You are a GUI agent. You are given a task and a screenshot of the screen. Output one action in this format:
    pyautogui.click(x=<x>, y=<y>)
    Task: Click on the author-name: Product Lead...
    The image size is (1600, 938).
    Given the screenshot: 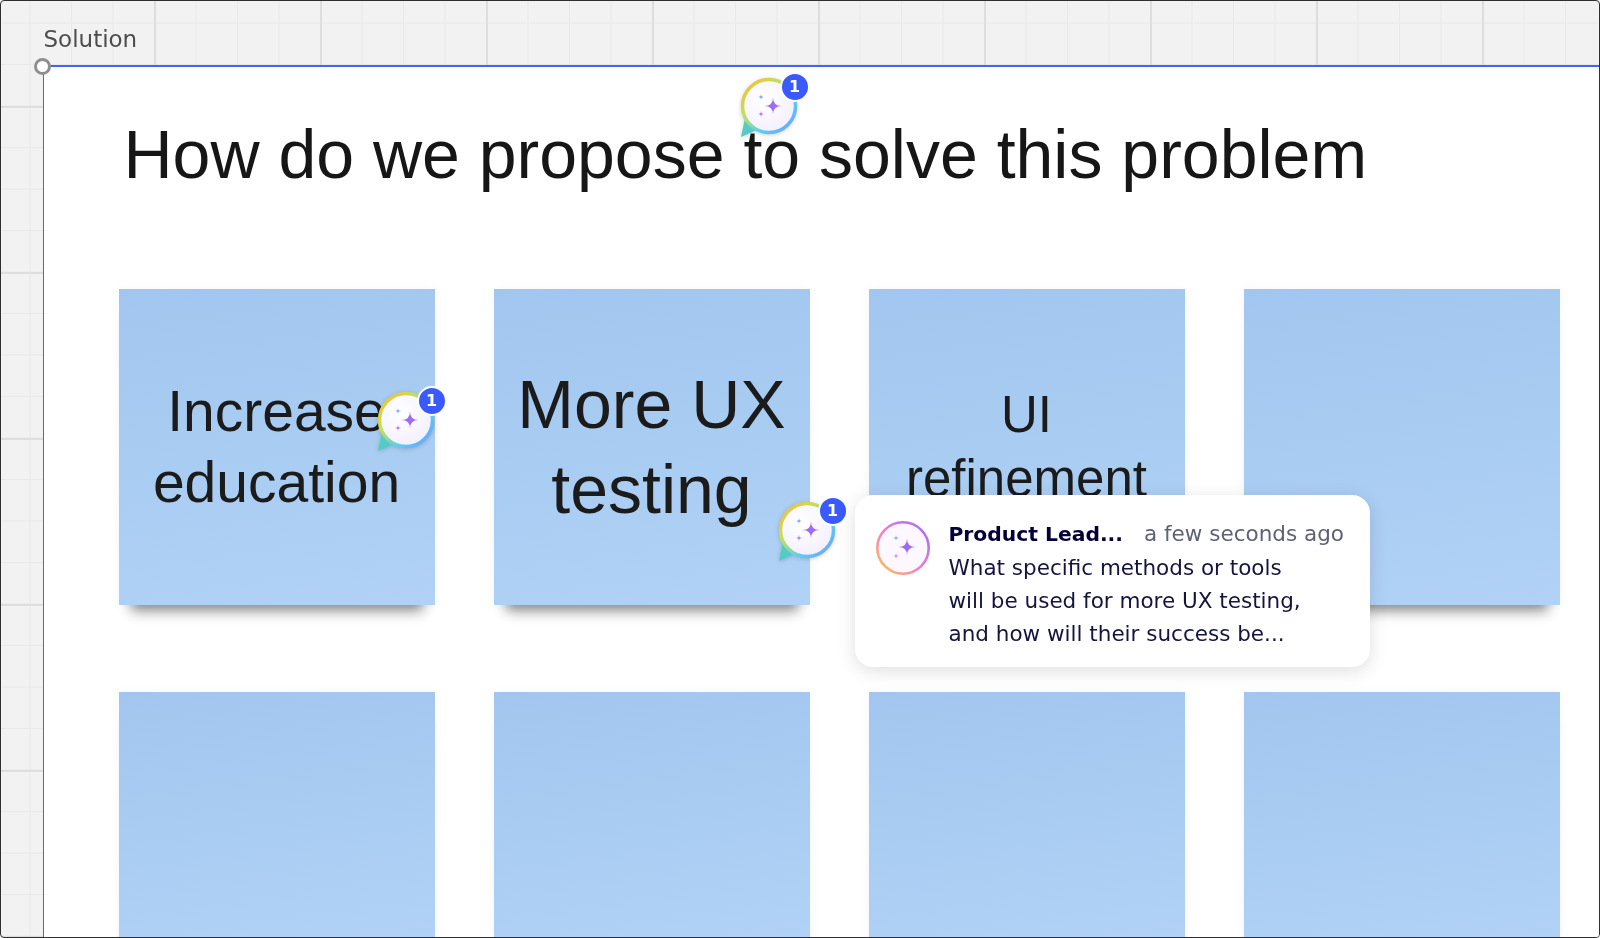 What is the action you would take?
    pyautogui.click(x=1036, y=533)
    